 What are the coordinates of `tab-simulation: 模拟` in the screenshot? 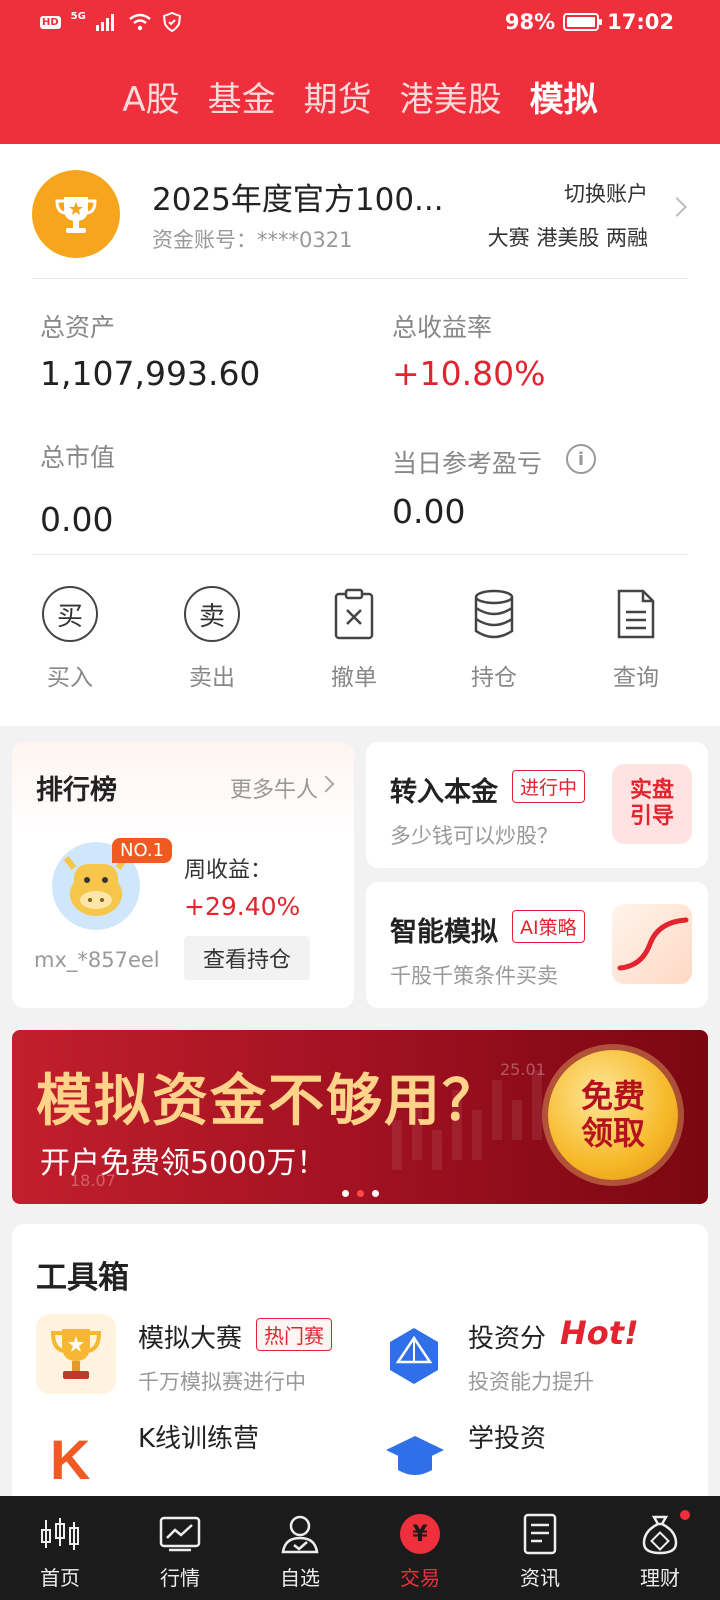 It's located at (564, 96).